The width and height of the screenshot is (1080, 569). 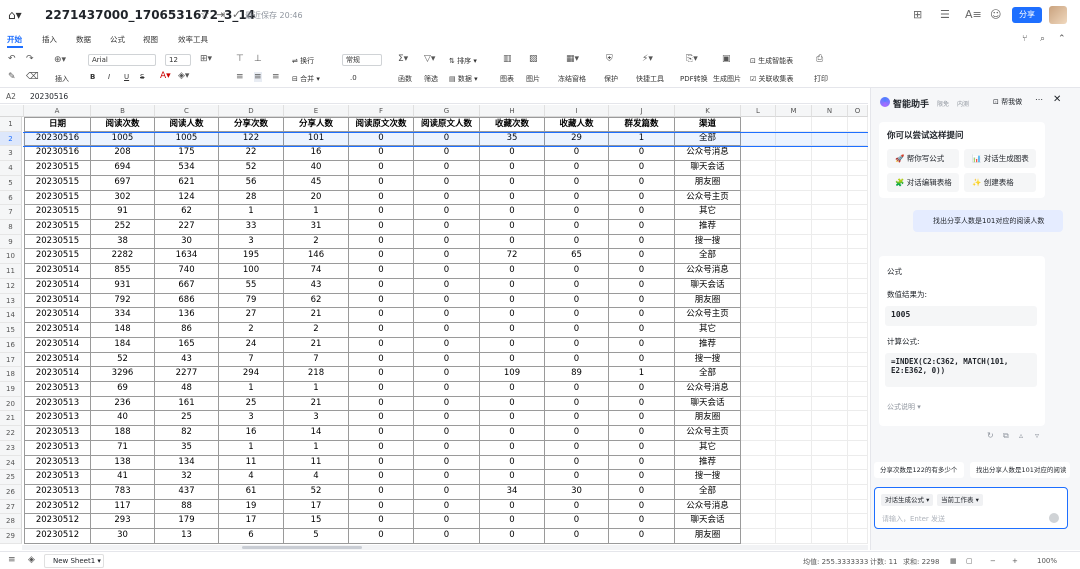 I want to click on row-header: 29, so click(x=11, y=536).